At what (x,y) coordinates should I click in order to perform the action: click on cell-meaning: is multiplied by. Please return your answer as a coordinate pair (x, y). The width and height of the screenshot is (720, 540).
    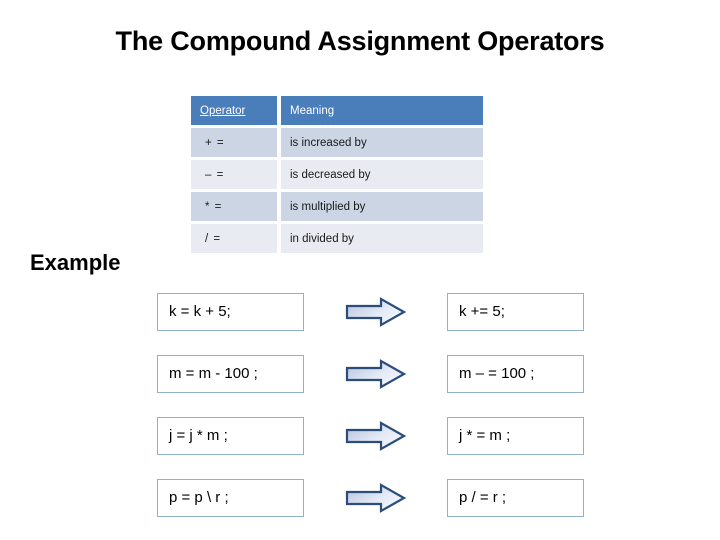
    Looking at the image, I should click on (382, 206).